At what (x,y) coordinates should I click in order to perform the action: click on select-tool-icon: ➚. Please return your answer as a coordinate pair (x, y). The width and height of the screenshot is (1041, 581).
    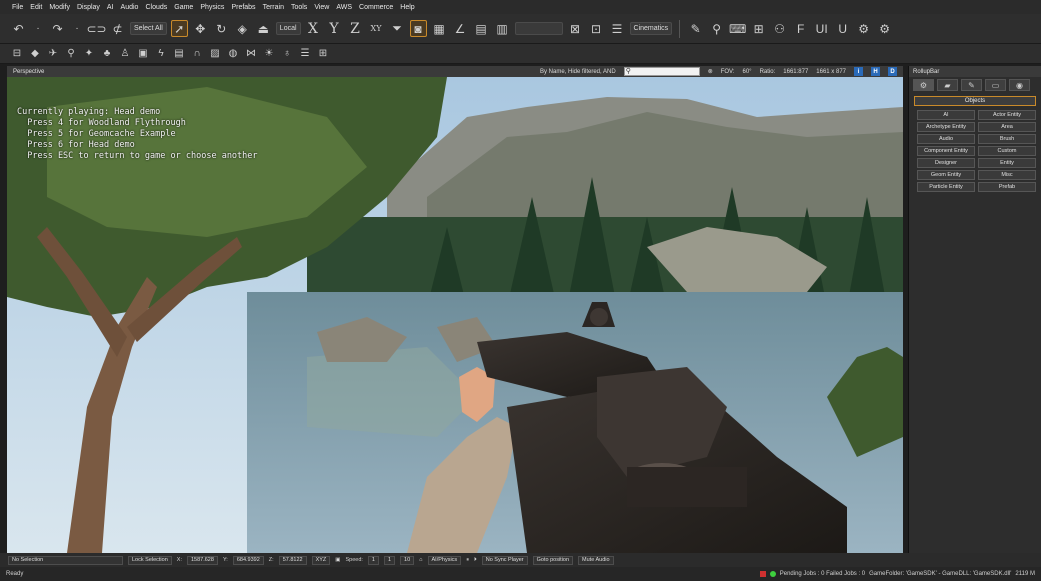
    Looking at the image, I should click on (179, 28).